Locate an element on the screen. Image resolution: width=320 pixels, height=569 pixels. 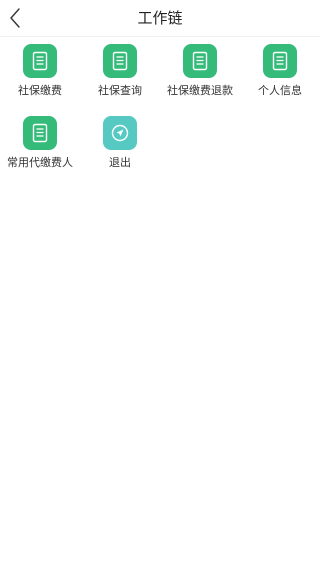
exit-icon-box is located at coordinates (120, 133).